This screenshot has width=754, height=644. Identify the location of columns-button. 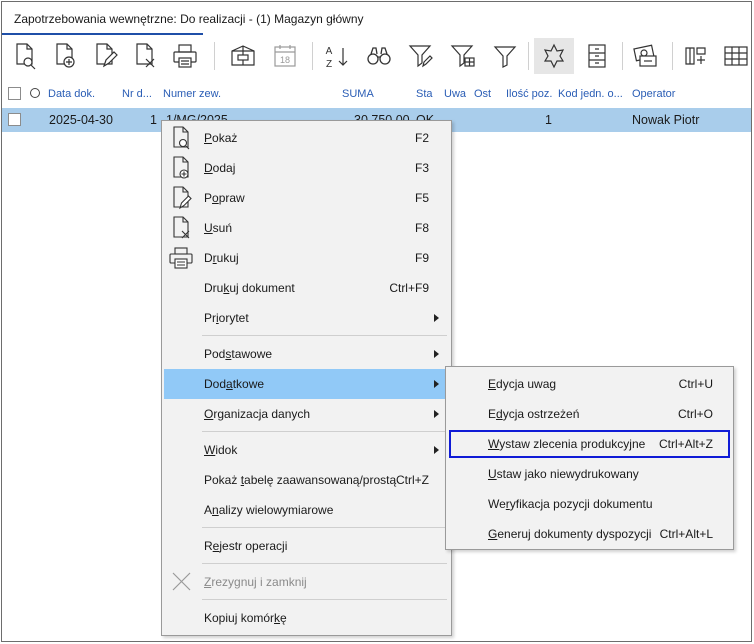
(695, 56).